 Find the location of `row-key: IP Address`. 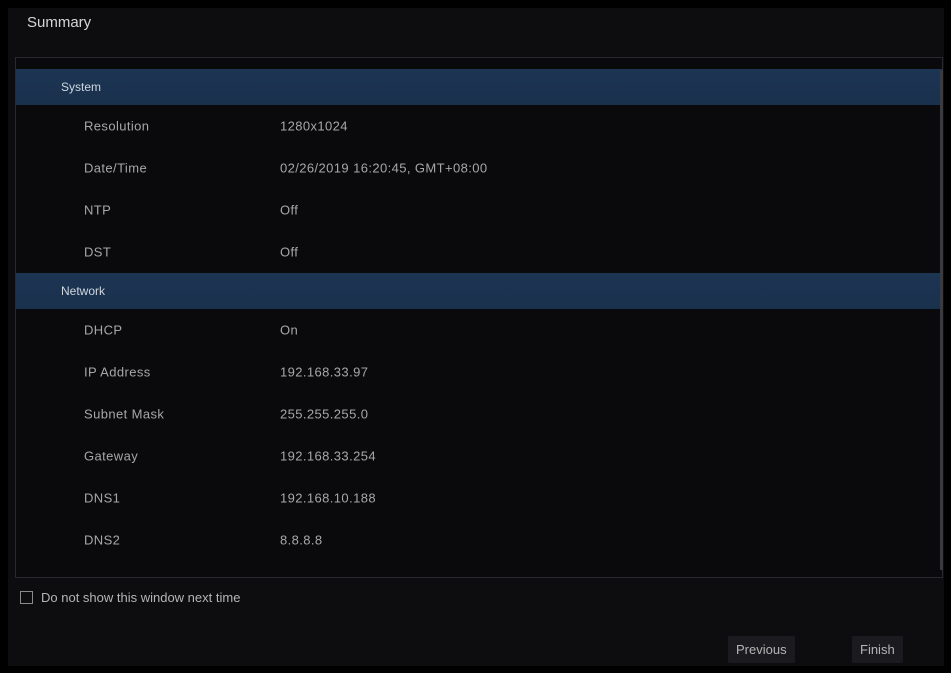

row-key: IP Address is located at coordinates (117, 372).